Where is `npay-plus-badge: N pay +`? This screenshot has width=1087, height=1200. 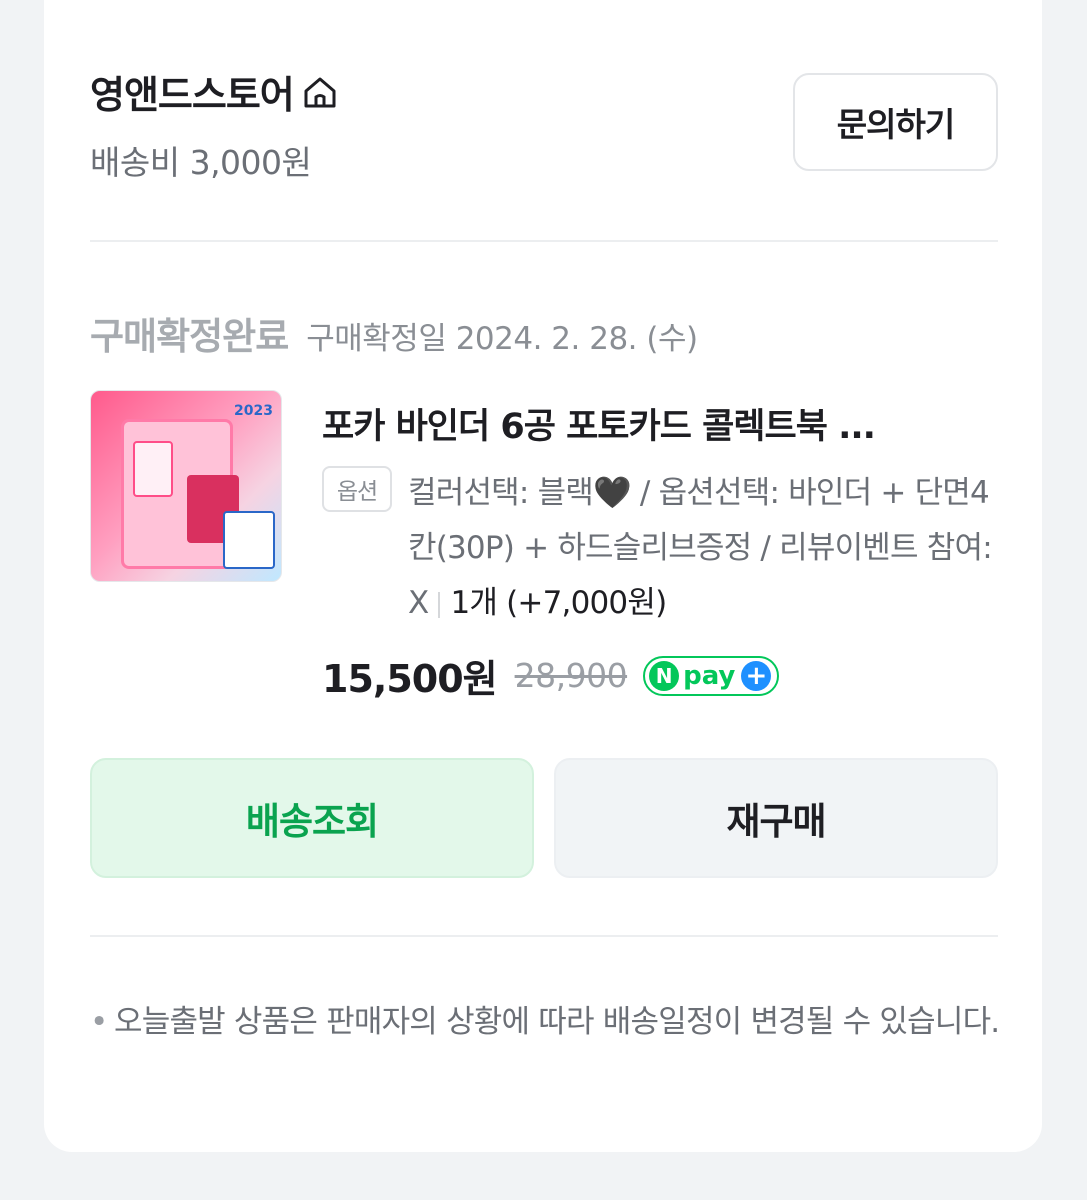
npay-plus-badge: N pay + is located at coordinates (711, 675).